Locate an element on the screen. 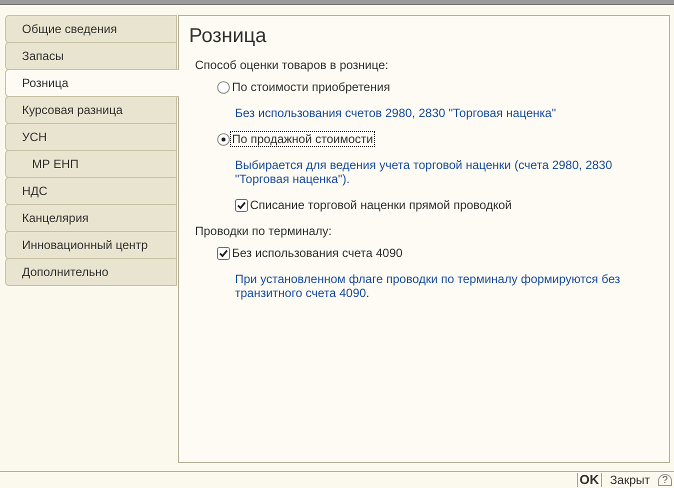 This screenshot has height=488, width=674. sidebar-tab: Общие сведения is located at coordinates (91, 29).